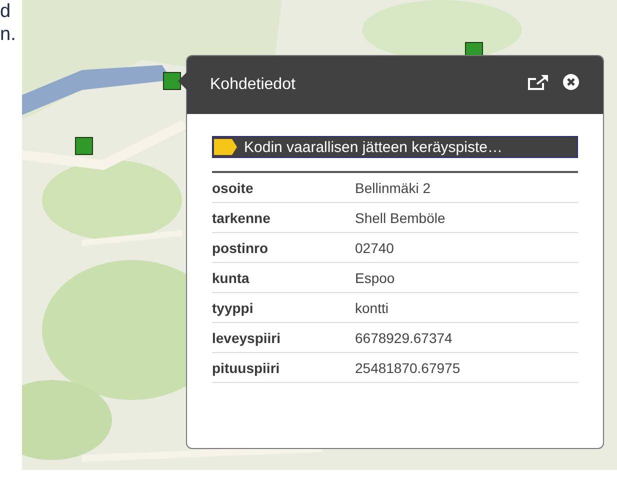  What do you see at coordinates (374, 248) in the screenshot?
I see `field-value: 02740` at bounding box center [374, 248].